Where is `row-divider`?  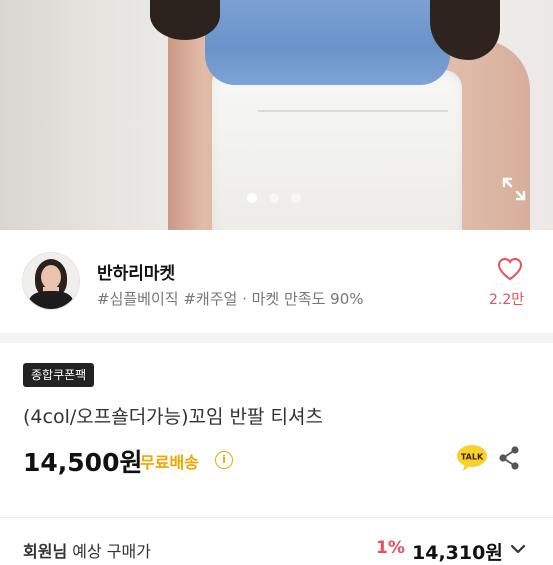
row-divider is located at coordinates (276, 517).